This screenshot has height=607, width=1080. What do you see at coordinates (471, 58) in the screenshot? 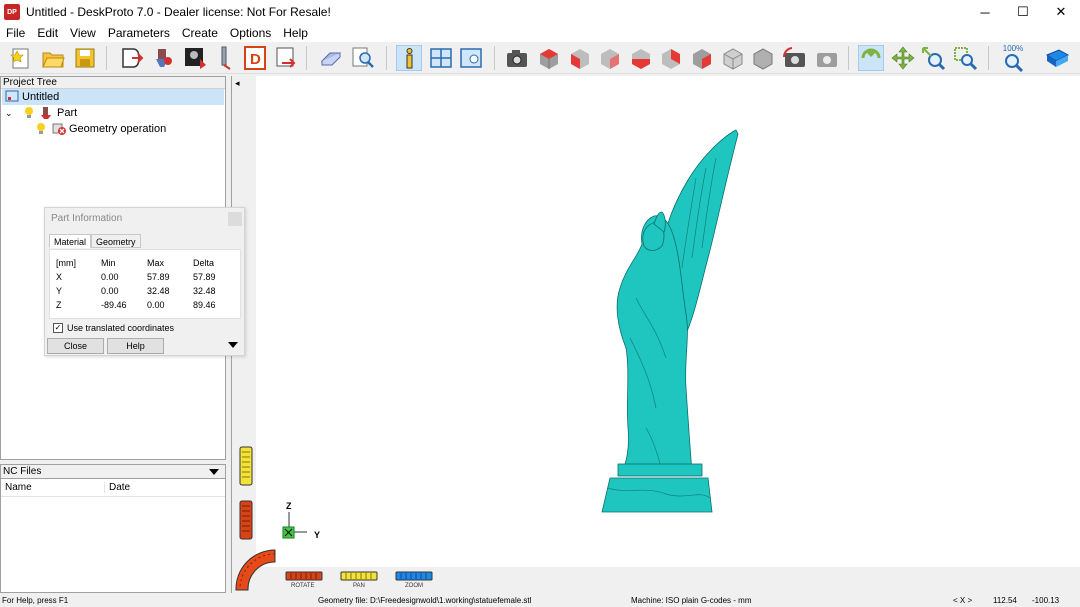
I see `window-view-icon` at bounding box center [471, 58].